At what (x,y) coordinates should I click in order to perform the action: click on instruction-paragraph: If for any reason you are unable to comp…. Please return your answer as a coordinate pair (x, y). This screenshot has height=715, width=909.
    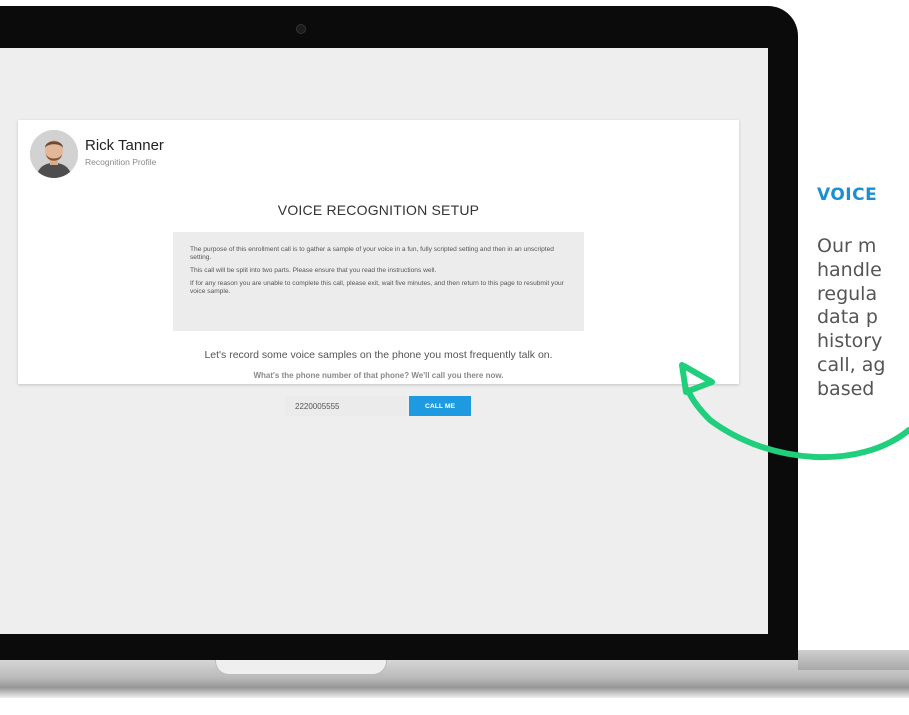
    Looking at the image, I should click on (377, 287).